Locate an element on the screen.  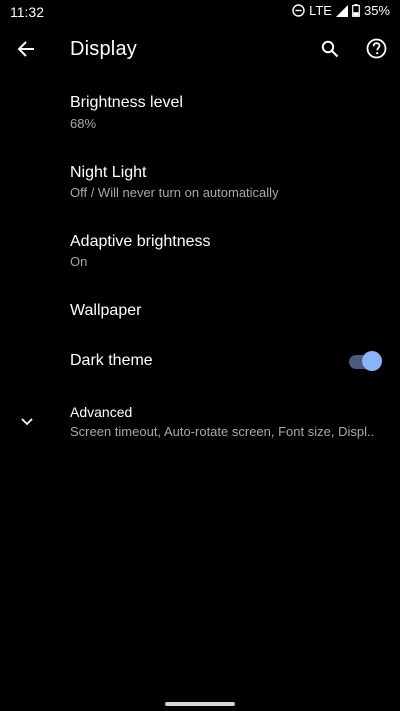
setting-adaptive-brightness: Adaptive brightness On is located at coordinates (200, 254).